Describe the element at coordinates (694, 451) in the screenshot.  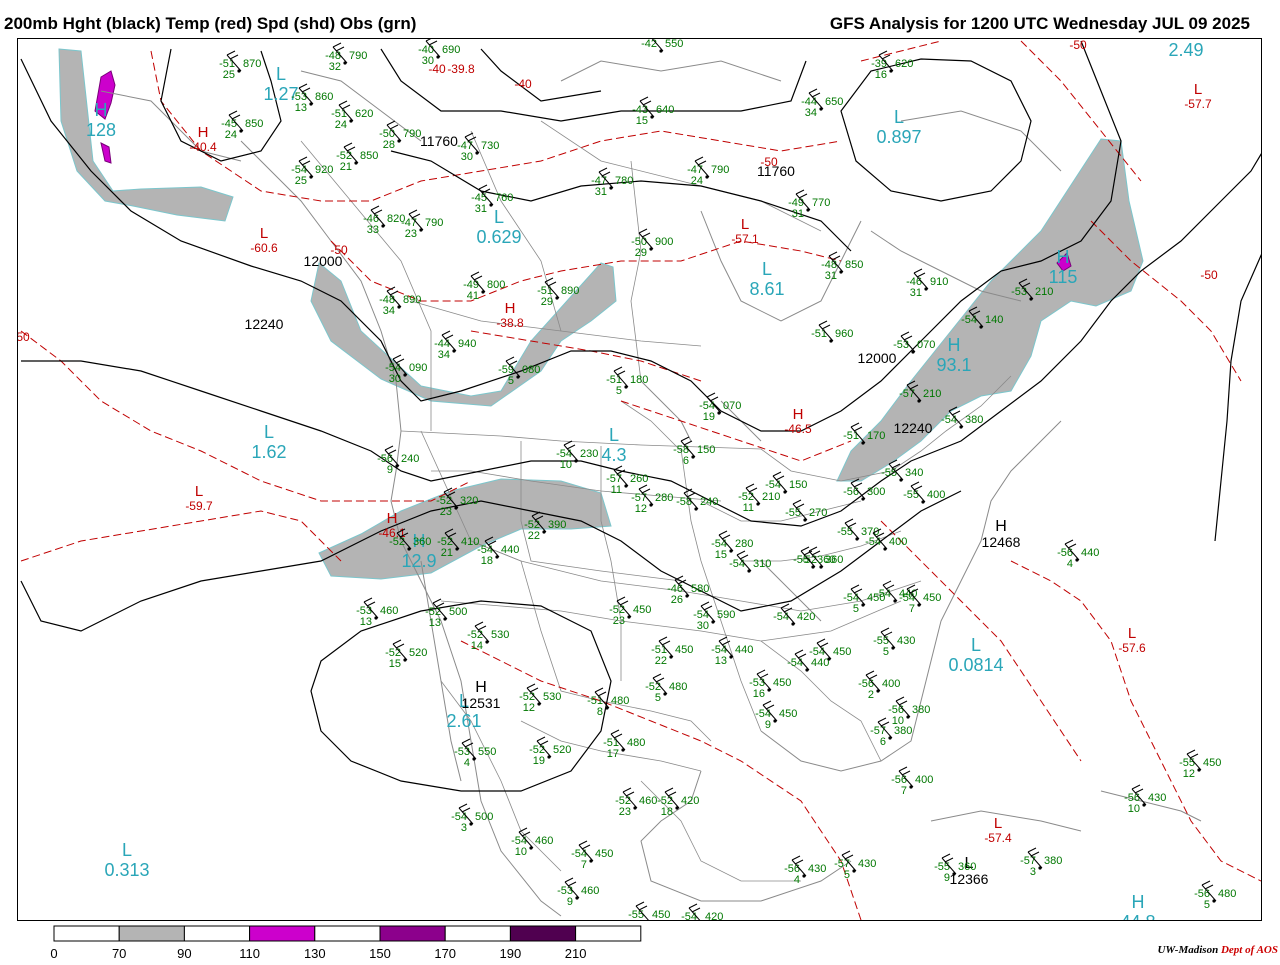
I see `station-obs: -586150` at that location.